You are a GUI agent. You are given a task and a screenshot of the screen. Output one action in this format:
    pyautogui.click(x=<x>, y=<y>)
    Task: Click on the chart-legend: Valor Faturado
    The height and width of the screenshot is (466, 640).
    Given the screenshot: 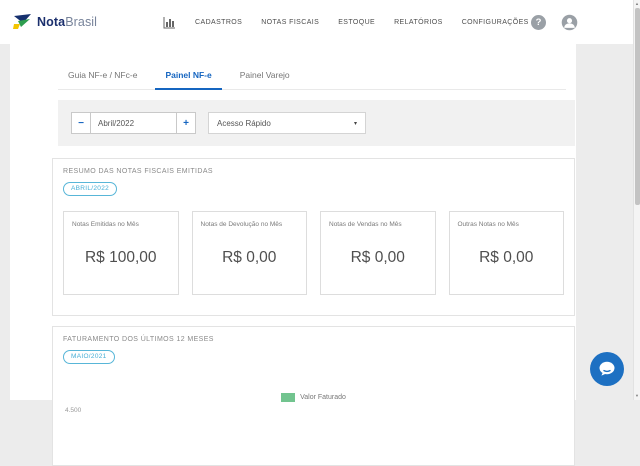 What is the action you would take?
    pyautogui.click(x=313, y=397)
    